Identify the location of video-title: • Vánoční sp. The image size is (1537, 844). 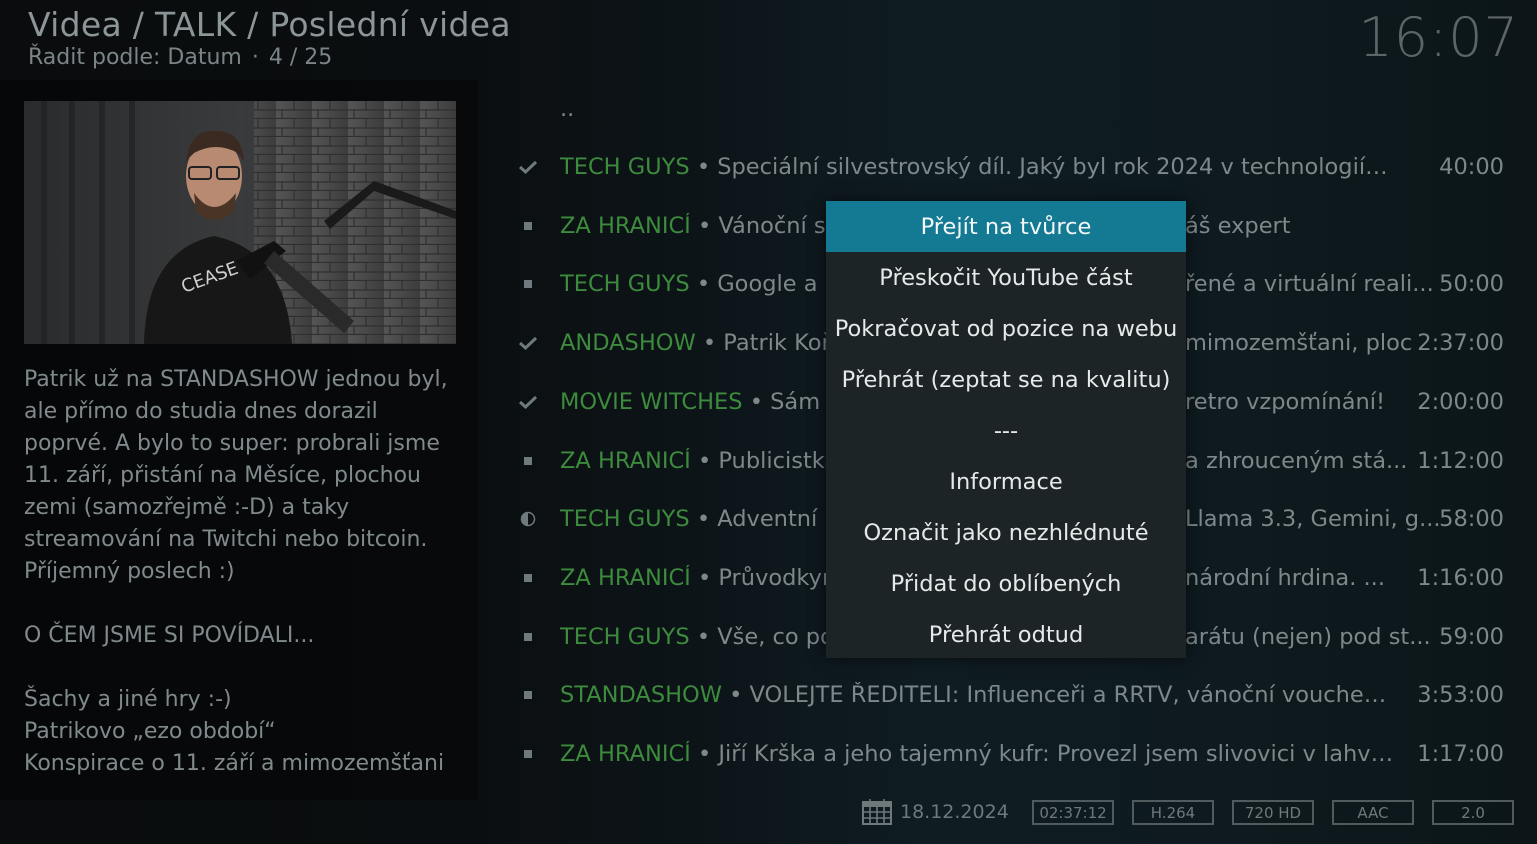
(765, 225).